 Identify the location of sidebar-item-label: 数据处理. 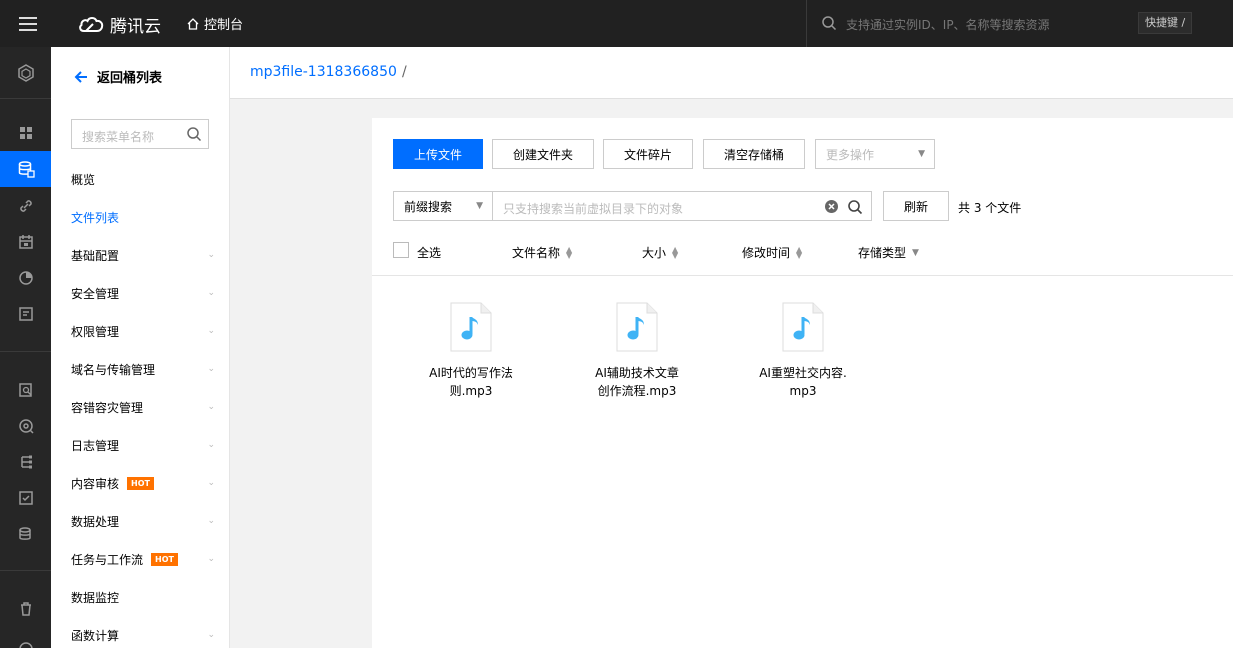
(95, 521).